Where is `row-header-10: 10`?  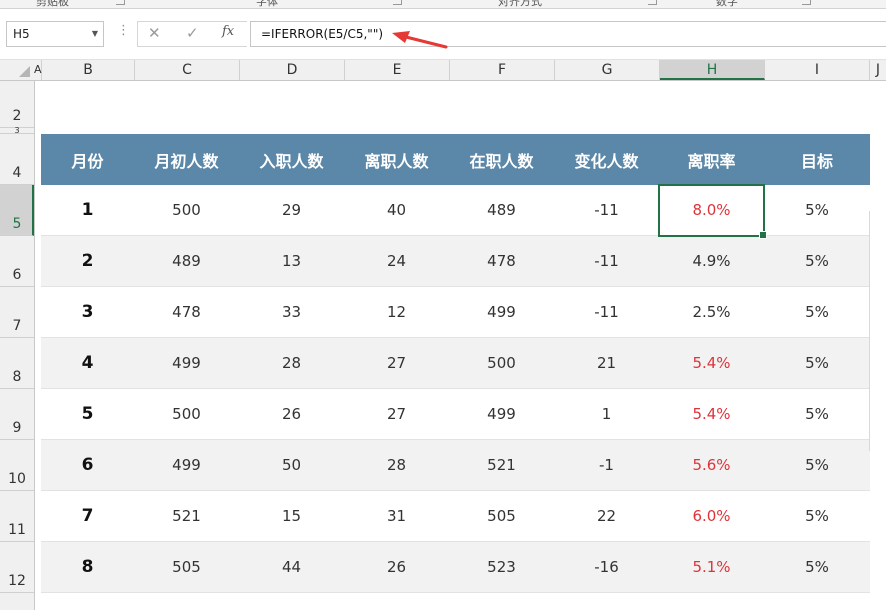
row-header-10: 10 is located at coordinates (17, 465).